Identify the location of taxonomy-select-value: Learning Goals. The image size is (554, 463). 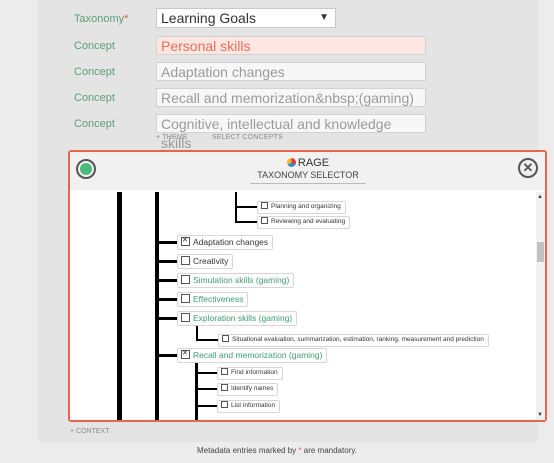
(208, 18).